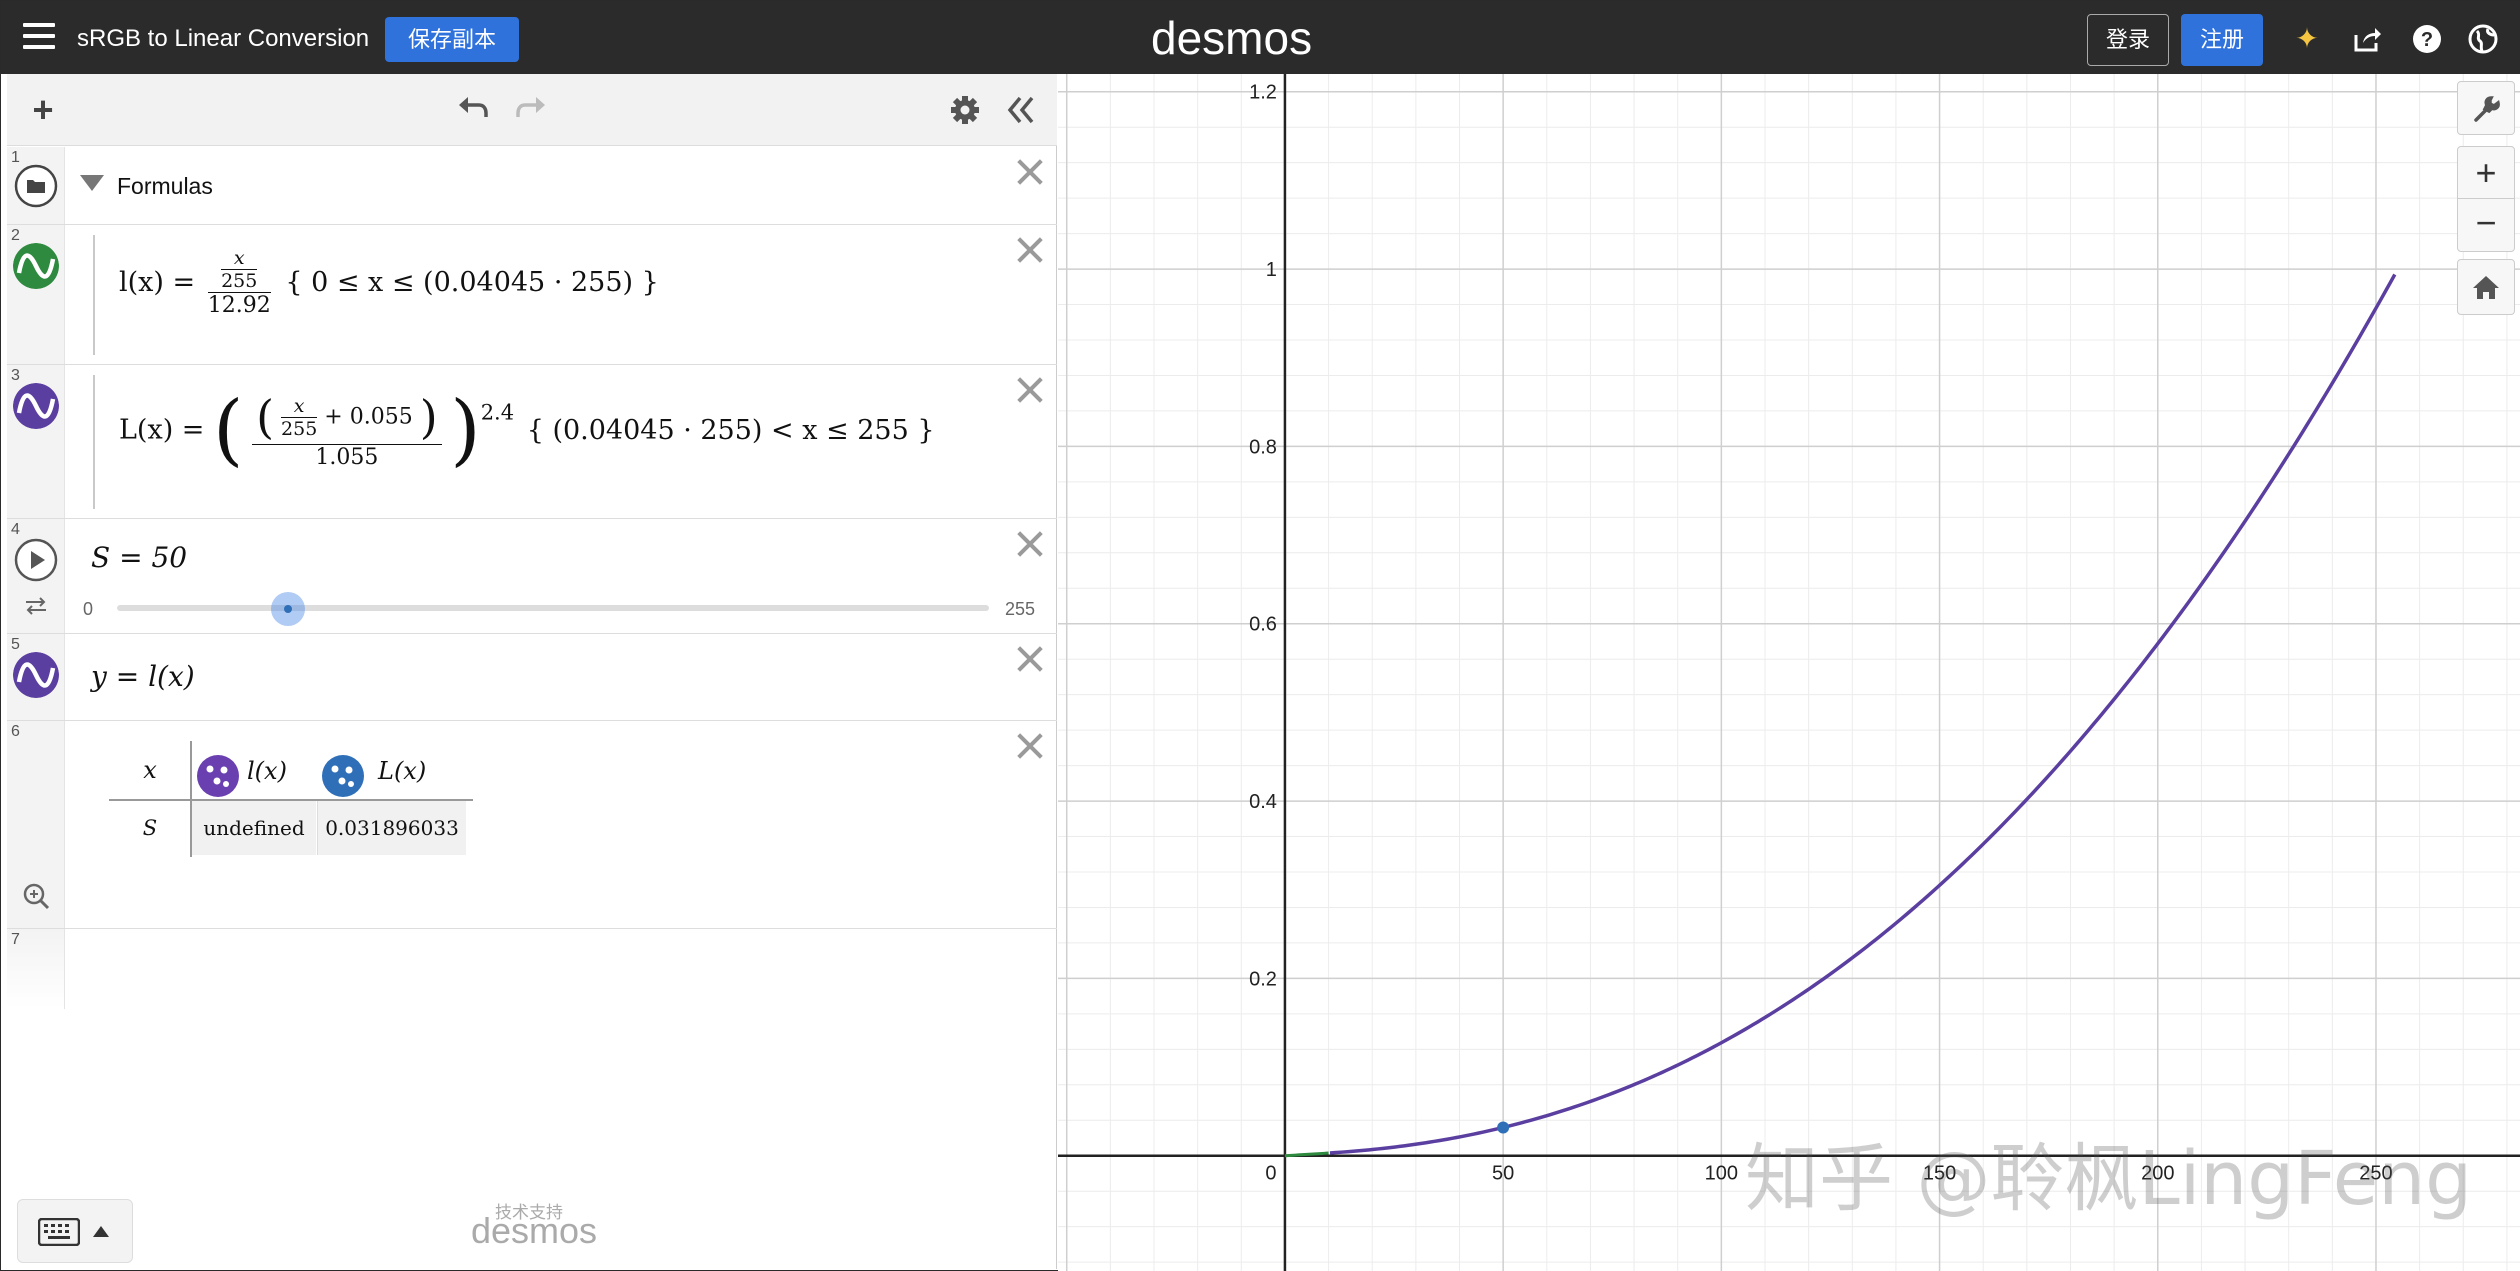  I want to click on default-viewport-button, so click(2486, 287).